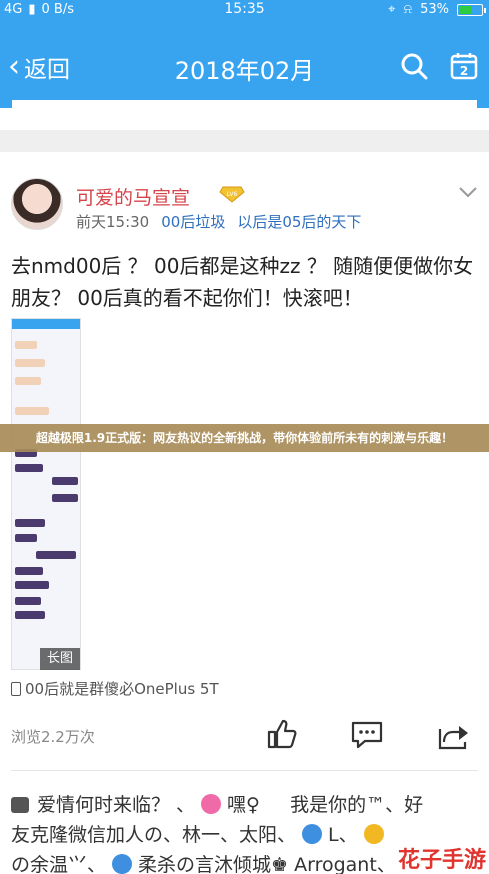 The height and width of the screenshot is (874, 489). What do you see at coordinates (46, 324) in the screenshot?
I see `image-topbar` at bounding box center [46, 324].